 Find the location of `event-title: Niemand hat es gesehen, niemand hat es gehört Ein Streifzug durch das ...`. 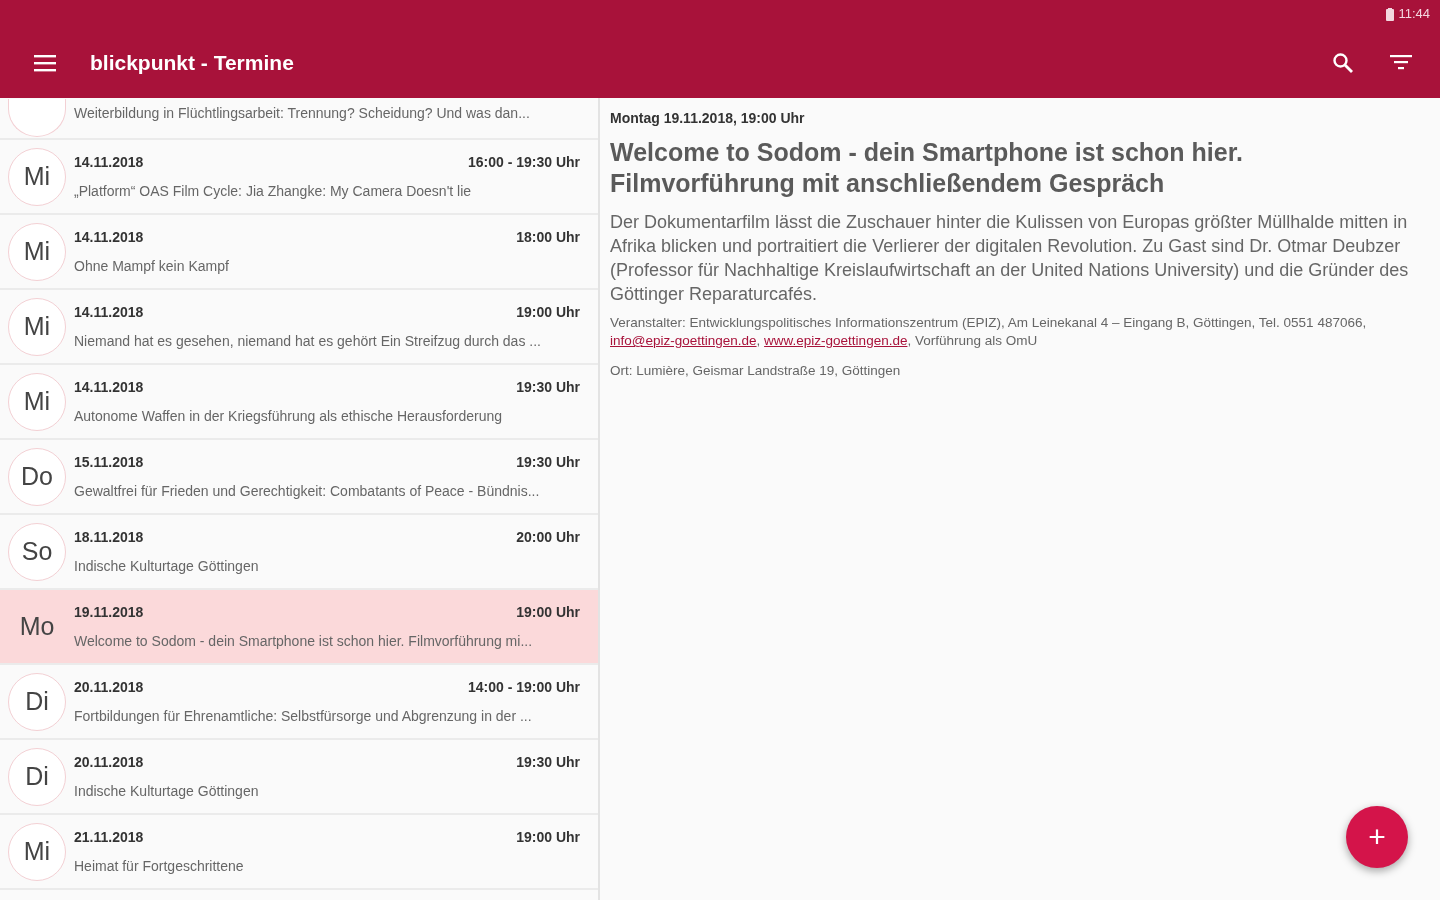

event-title: Niemand hat es gesehen, niemand hat es gehört Ein Streifzug durch das ... is located at coordinates (308, 341).